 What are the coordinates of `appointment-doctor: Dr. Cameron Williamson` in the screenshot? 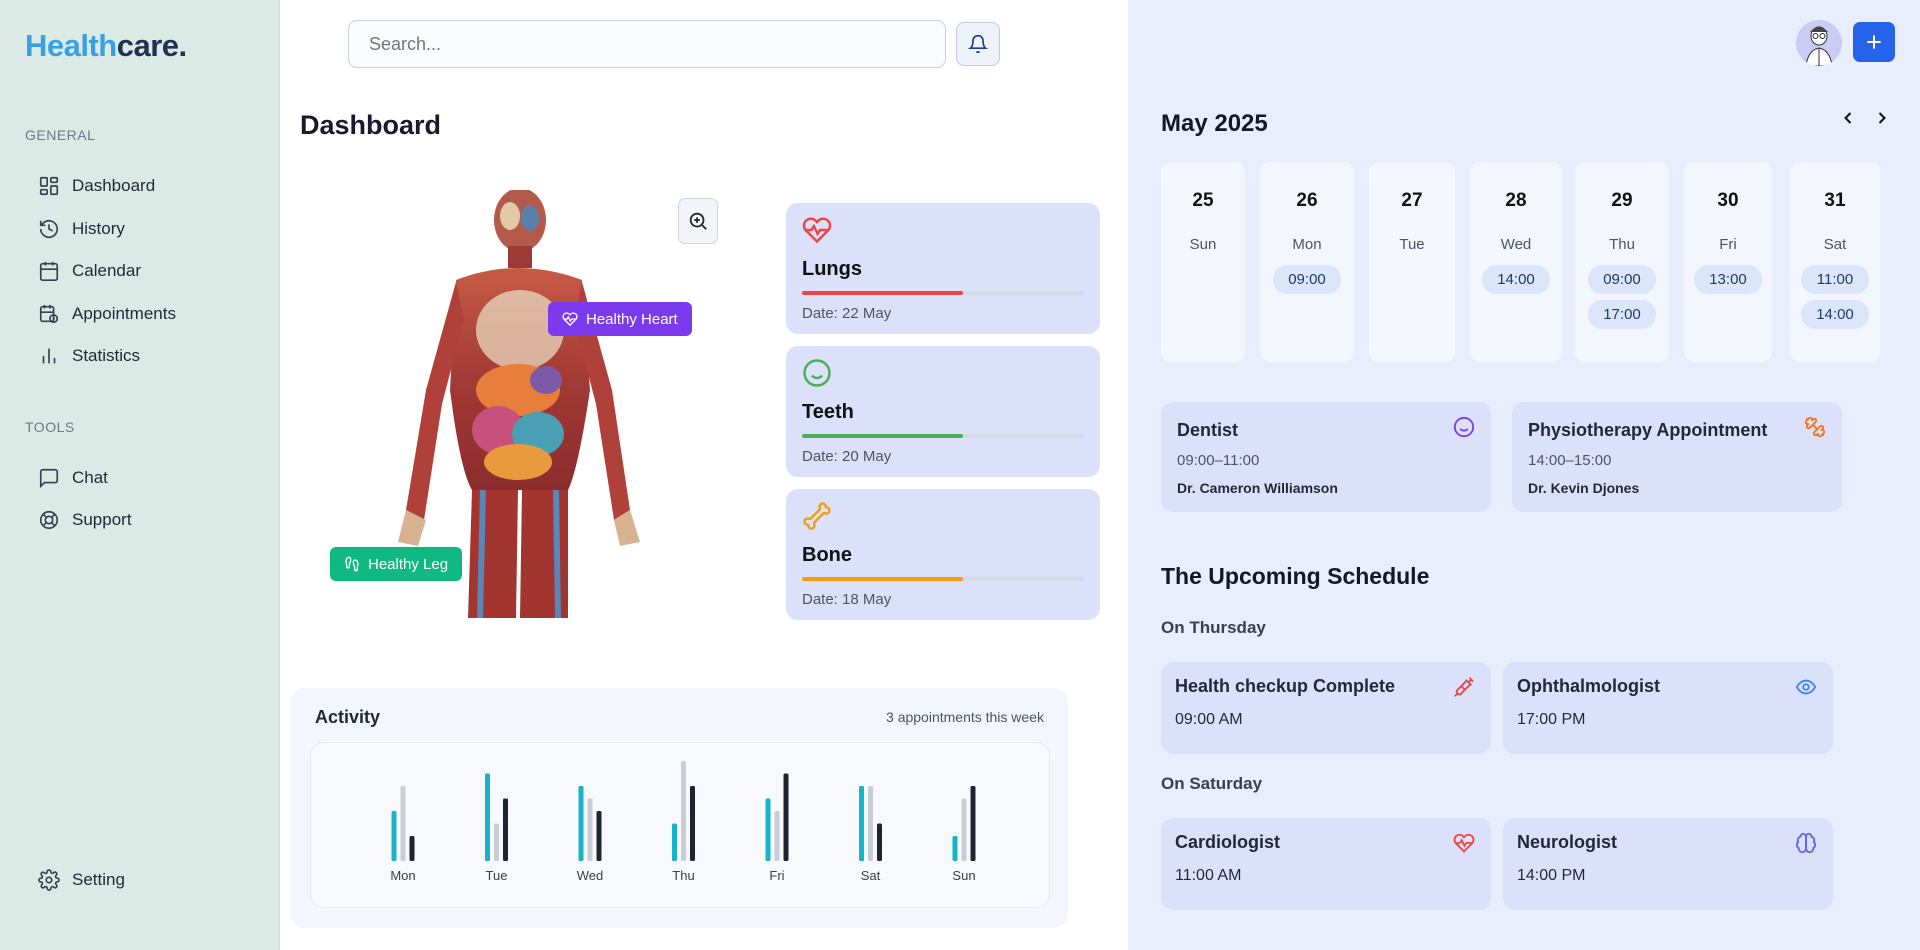 It's located at (1257, 488).